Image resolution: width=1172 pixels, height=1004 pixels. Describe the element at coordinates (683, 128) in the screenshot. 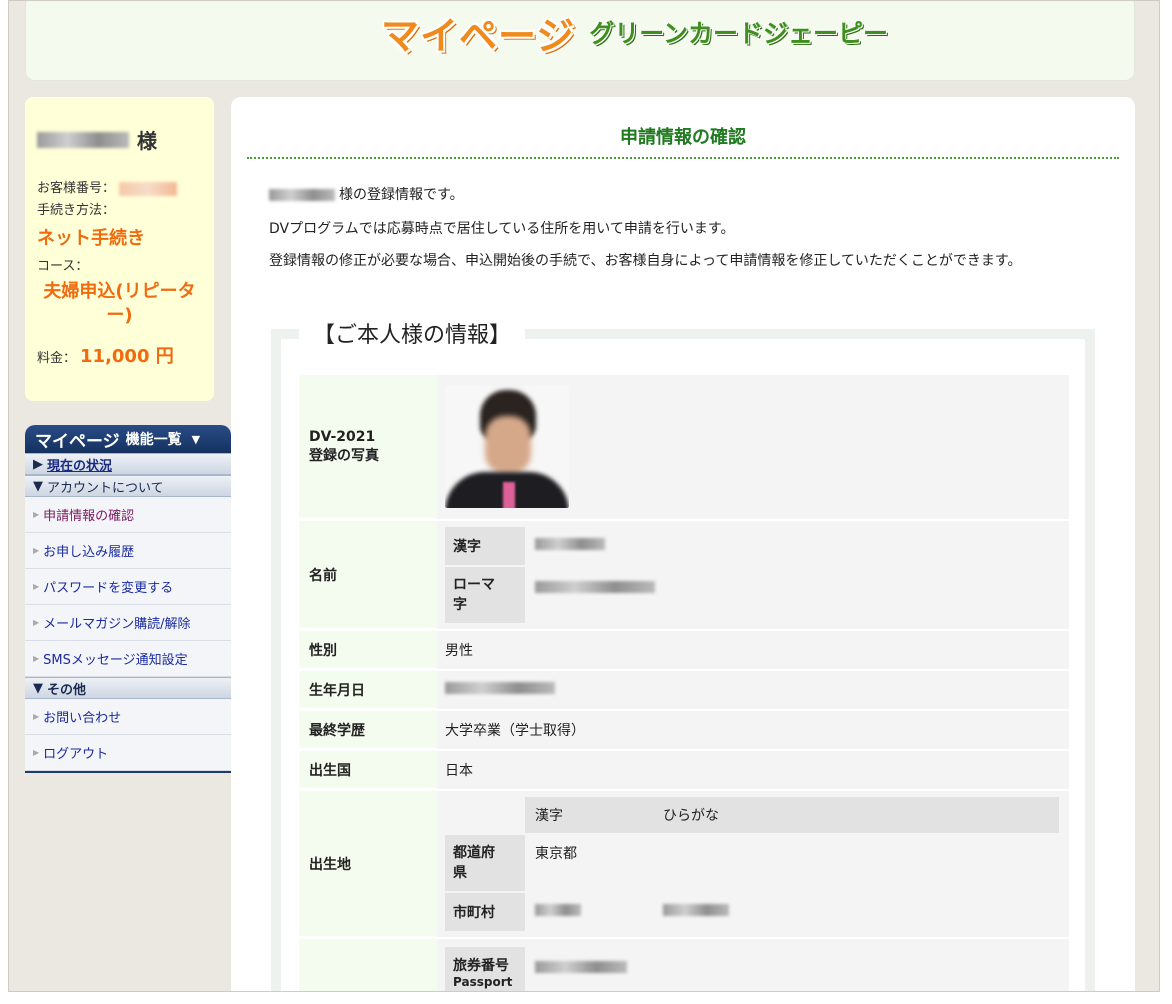

I see `page-title: 申請情報の確認` at that location.